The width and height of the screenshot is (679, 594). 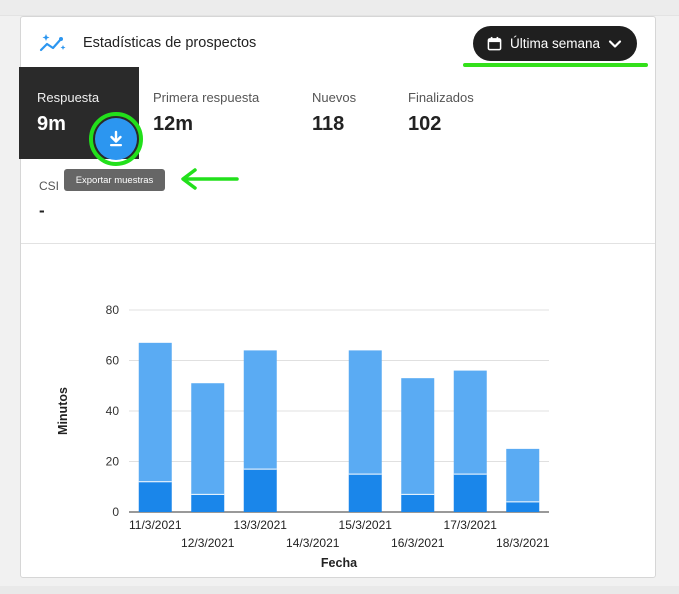 I want to click on csi-value: -, so click(x=42, y=210).